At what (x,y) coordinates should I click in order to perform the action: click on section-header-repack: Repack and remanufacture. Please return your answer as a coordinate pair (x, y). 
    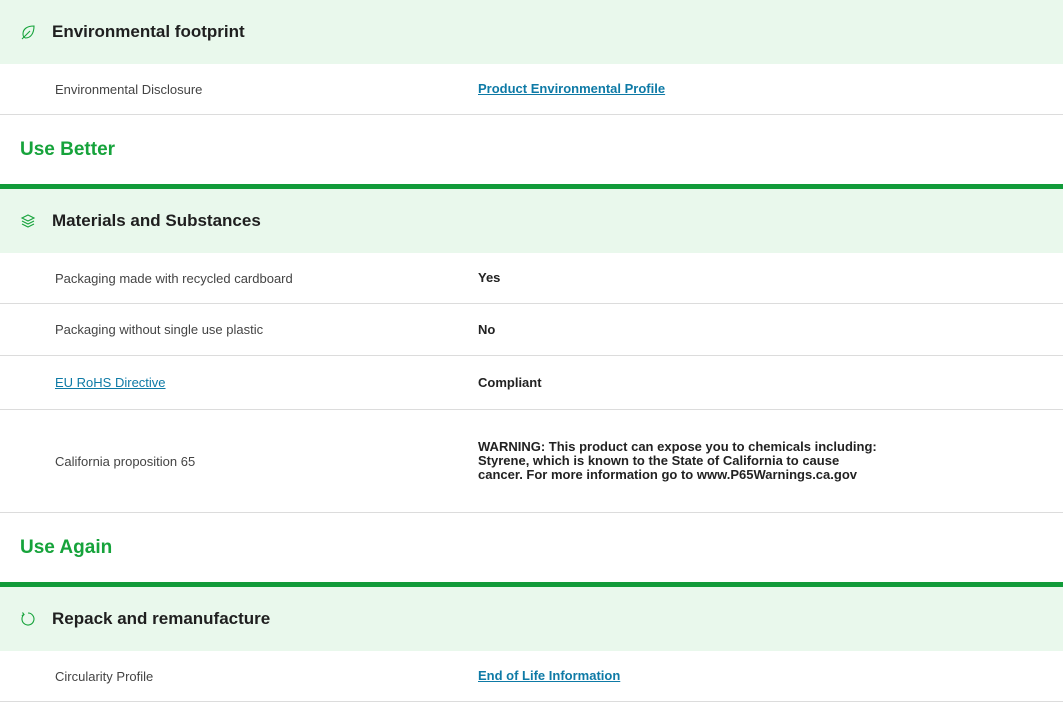
    Looking at the image, I should click on (531, 619).